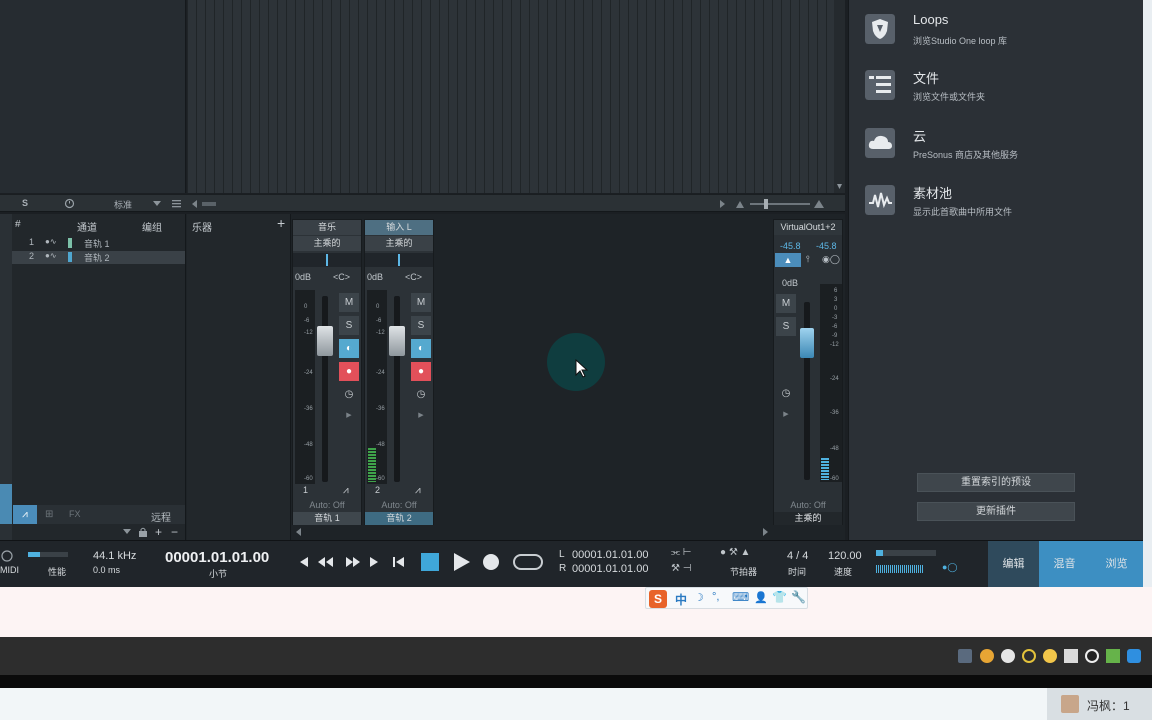  What do you see at coordinates (1116, 564) in the screenshot?
I see `tab-browse: 浏览` at bounding box center [1116, 564].